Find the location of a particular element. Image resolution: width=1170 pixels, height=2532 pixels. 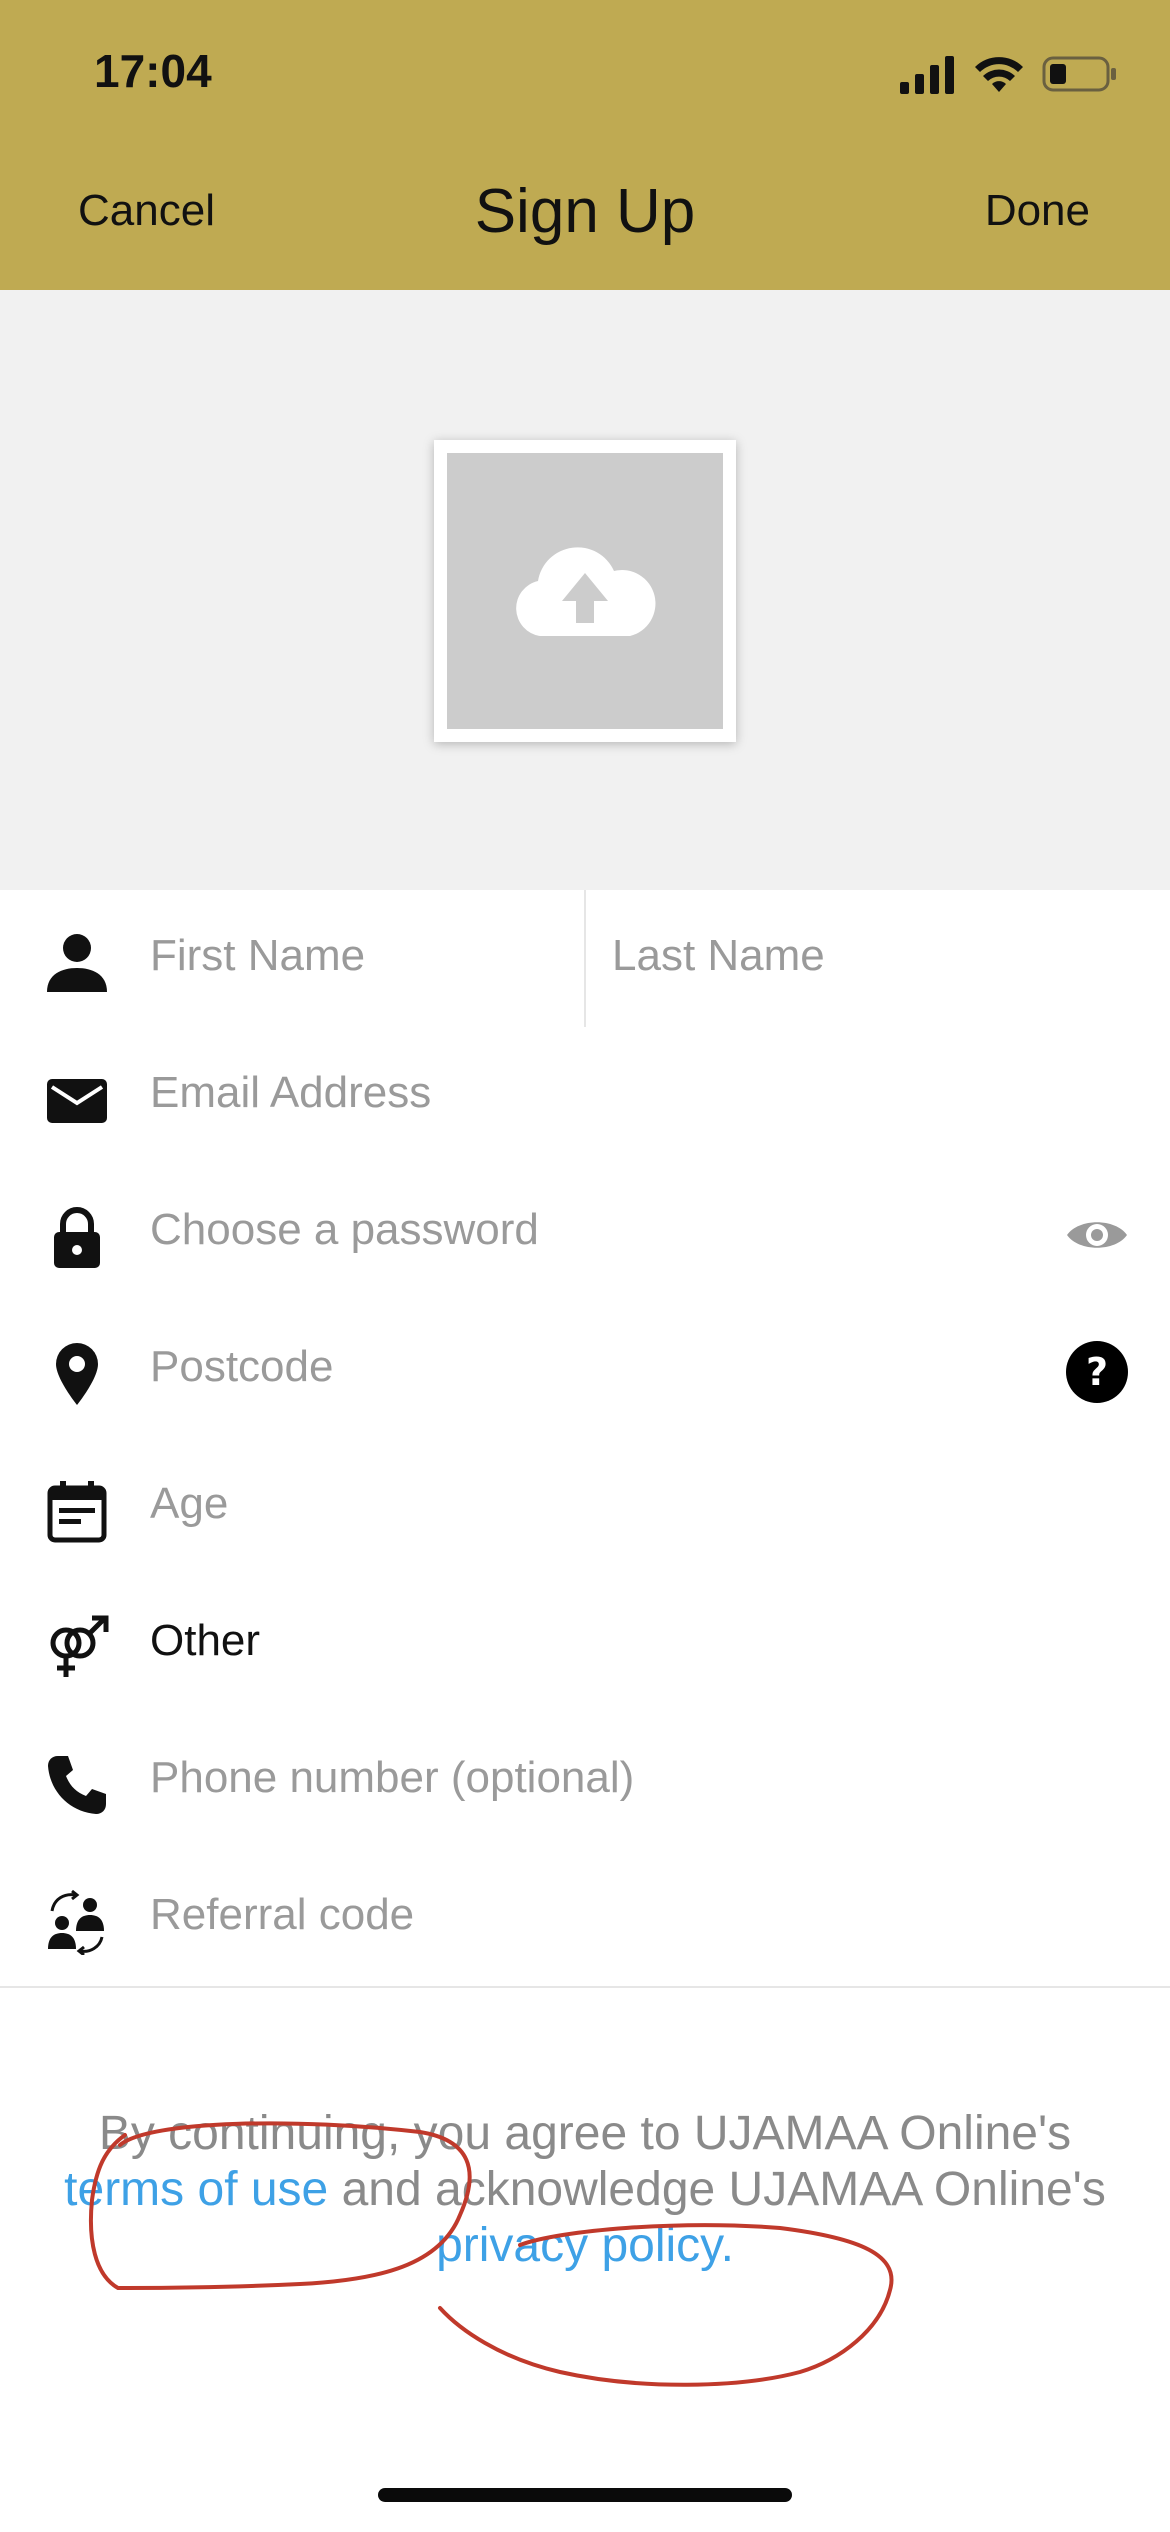

header: 17:04 Cancel Sign Up Done is located at coordinates (585, 145).